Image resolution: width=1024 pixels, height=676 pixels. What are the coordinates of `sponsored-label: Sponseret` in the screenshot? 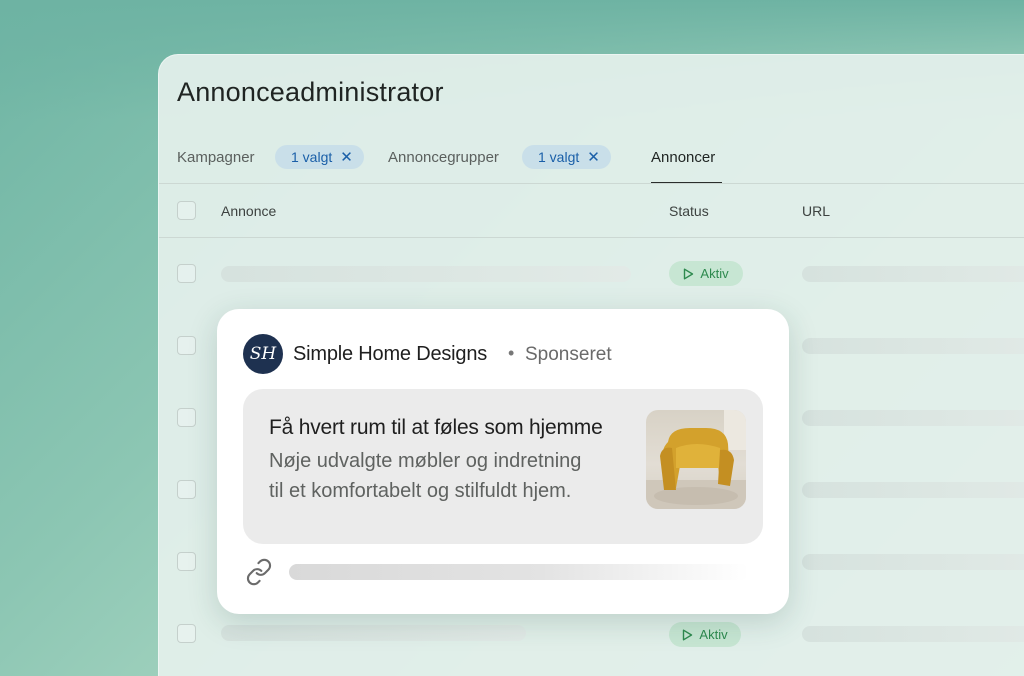 It's located at (568, 354).